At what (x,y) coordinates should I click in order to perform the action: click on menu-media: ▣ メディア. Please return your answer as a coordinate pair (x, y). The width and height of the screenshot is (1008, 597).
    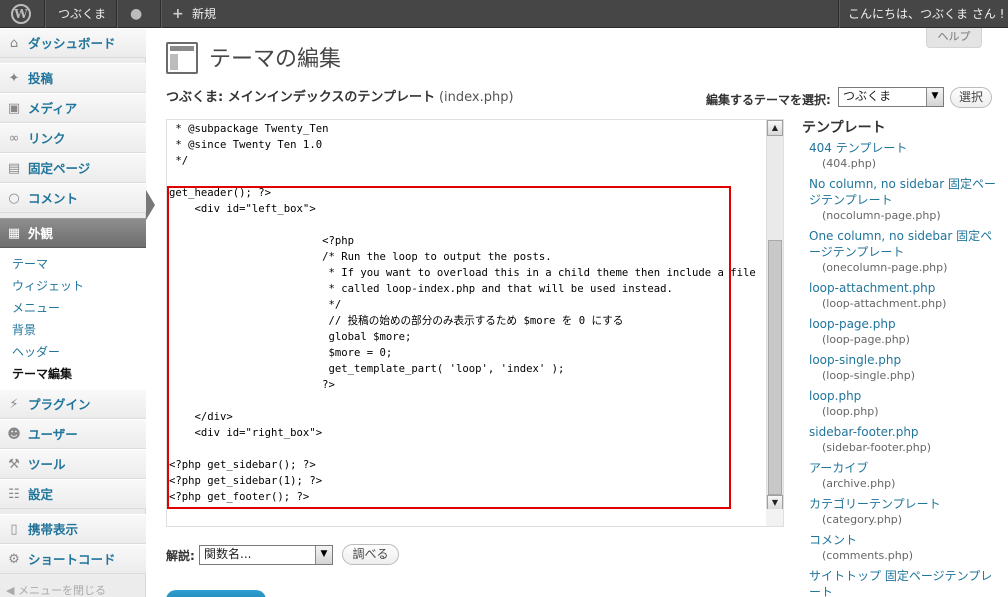
    Looking at the image, I should click on (73, 108).